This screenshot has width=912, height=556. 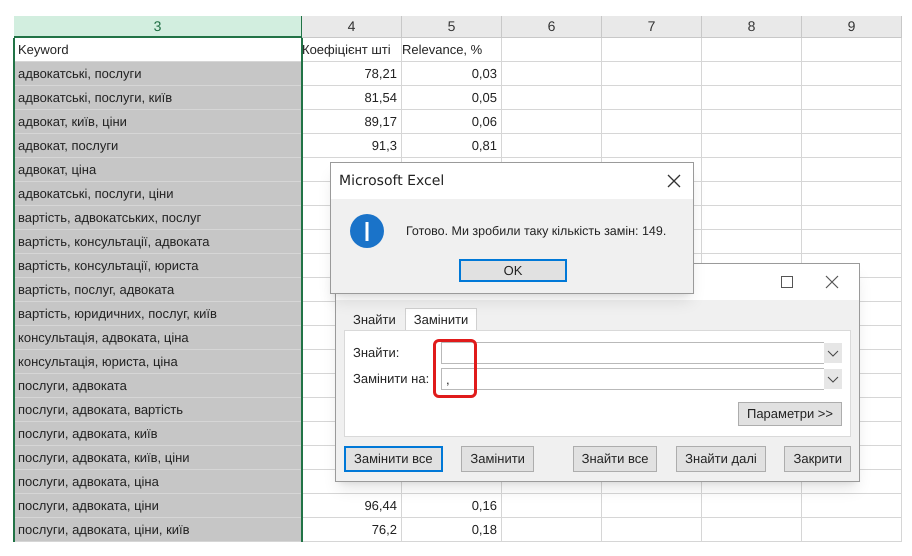 I want to click on table-cell: послуги, адвоката, so click(x=158, y=386).